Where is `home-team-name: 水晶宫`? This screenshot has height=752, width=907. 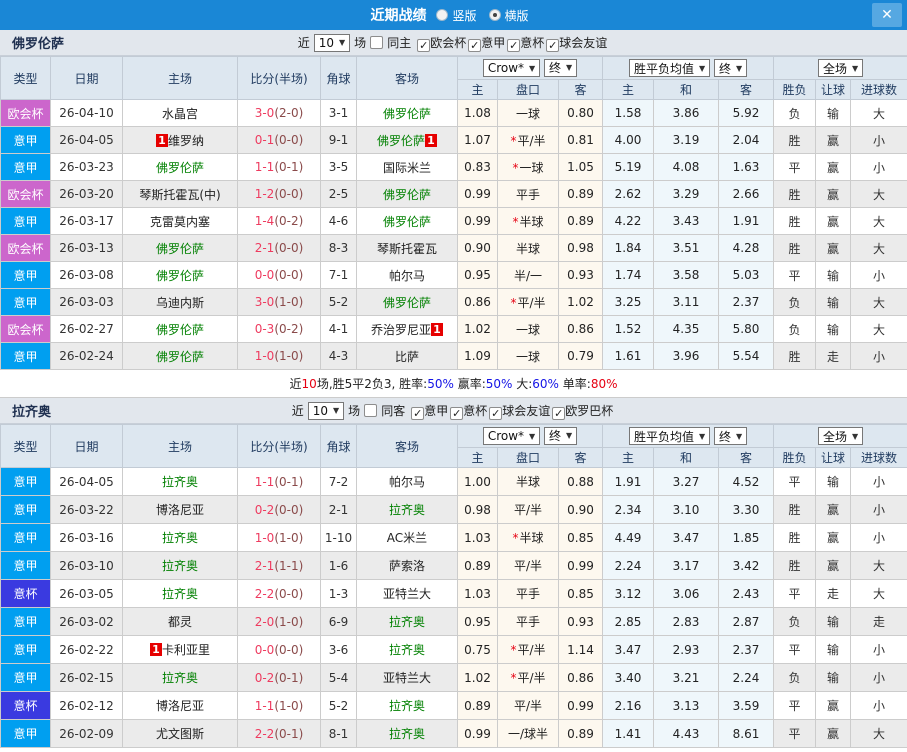 home-team-name: 水晶宫 is located at coordinates (179, 113).